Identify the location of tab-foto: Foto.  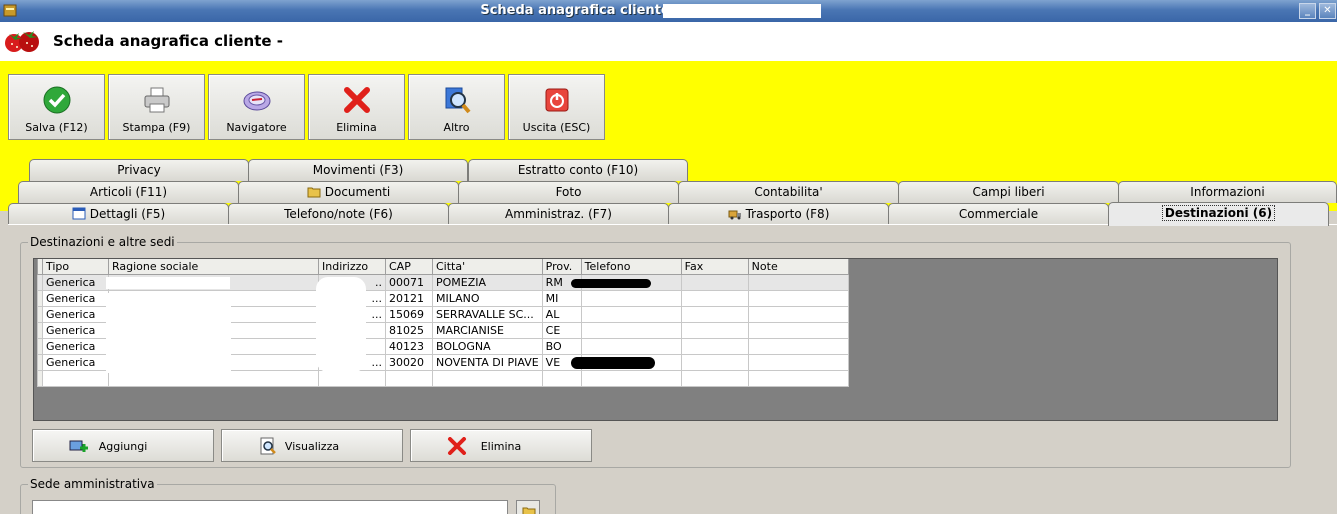
(568, 192).